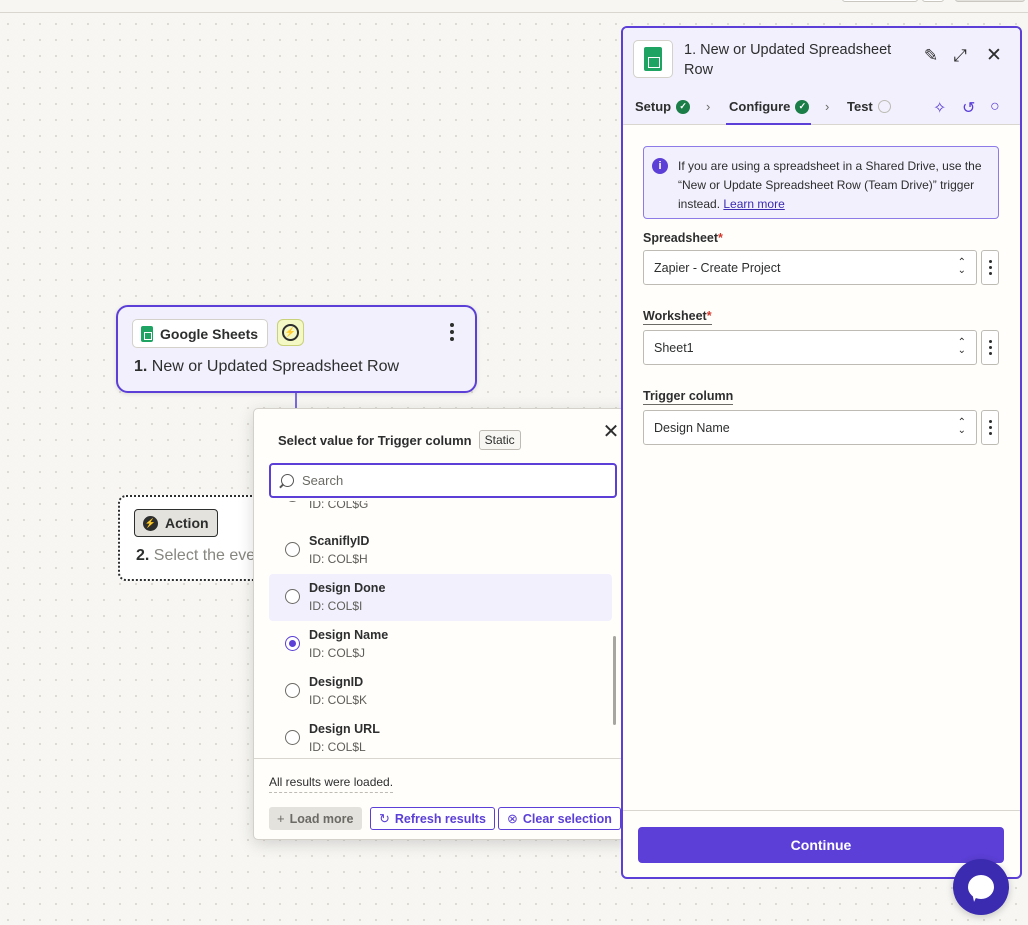 Image resolution: width=1028 pixels, height=925 pixels. Describe the element at coordinates (384, 818) in the screenshot. I see `refresh-icon: ↻` at that location.